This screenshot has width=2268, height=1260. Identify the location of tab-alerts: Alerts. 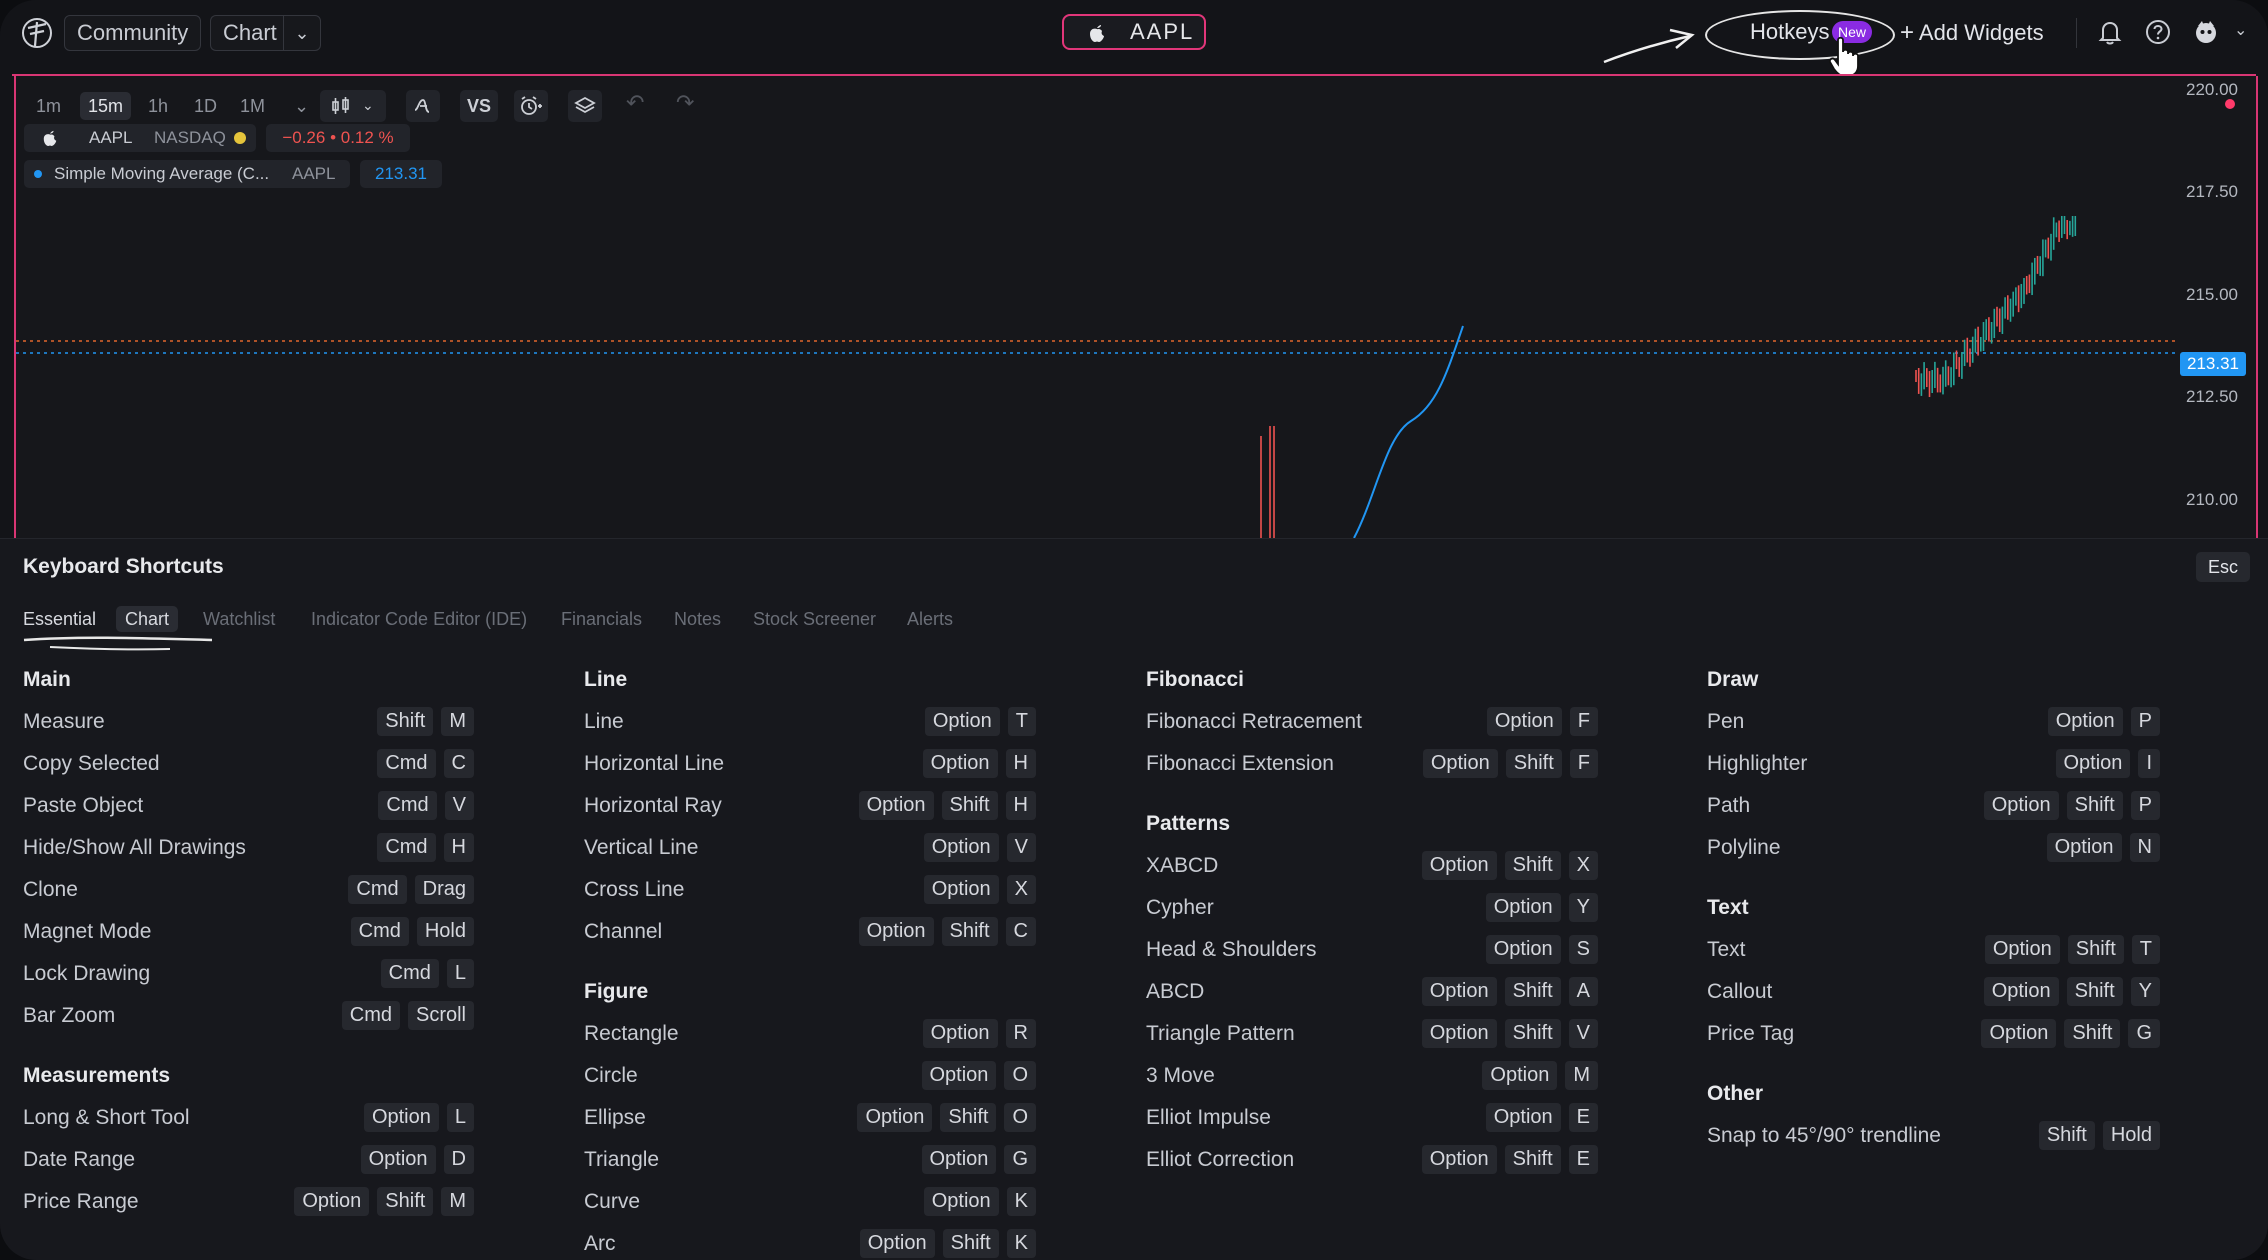
(930, 619).